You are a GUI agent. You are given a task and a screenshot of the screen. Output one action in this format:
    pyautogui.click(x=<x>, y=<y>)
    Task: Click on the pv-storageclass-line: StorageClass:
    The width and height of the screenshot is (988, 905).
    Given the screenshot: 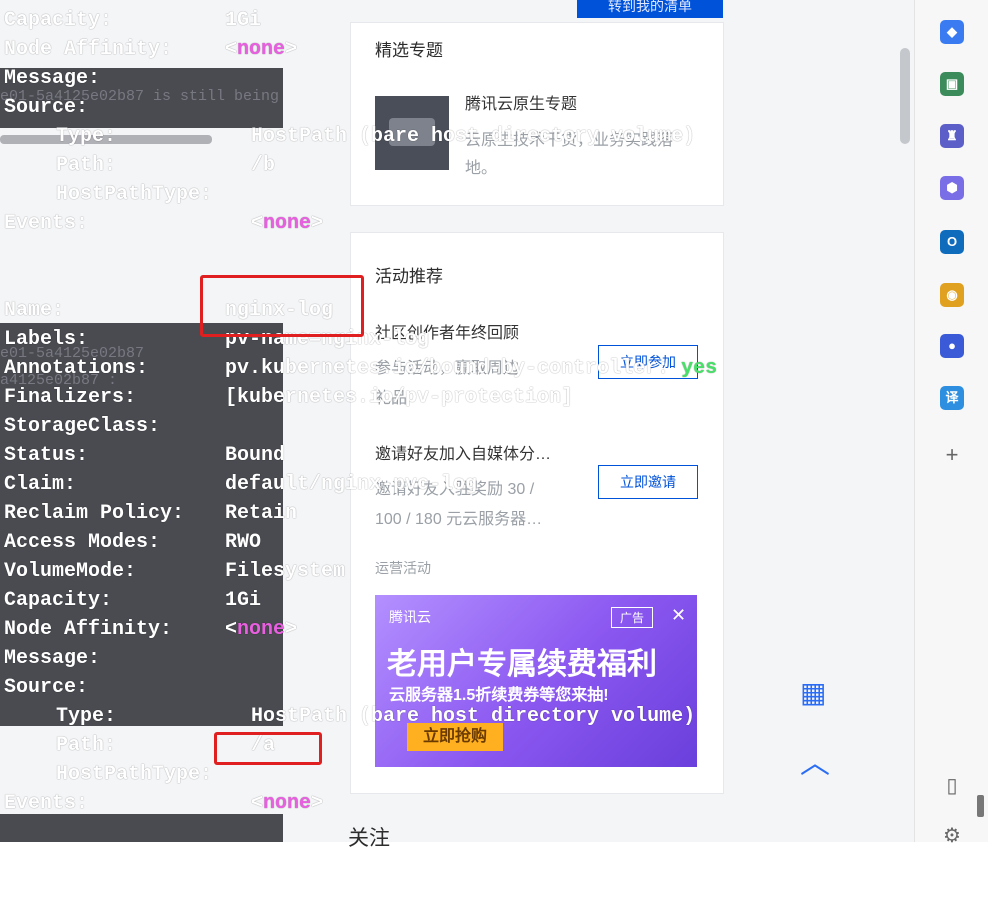 What is the action you would take?
    pyautogui.click(x=82, y=426)
    